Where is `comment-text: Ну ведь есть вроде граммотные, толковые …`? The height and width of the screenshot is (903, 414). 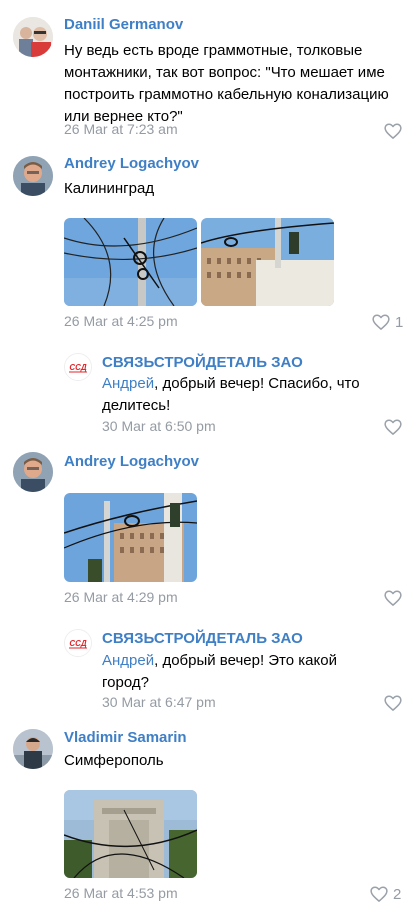
comment-text: Ну ведь есть вроде граммотные, толковые … is located at coordinates (226, 83).